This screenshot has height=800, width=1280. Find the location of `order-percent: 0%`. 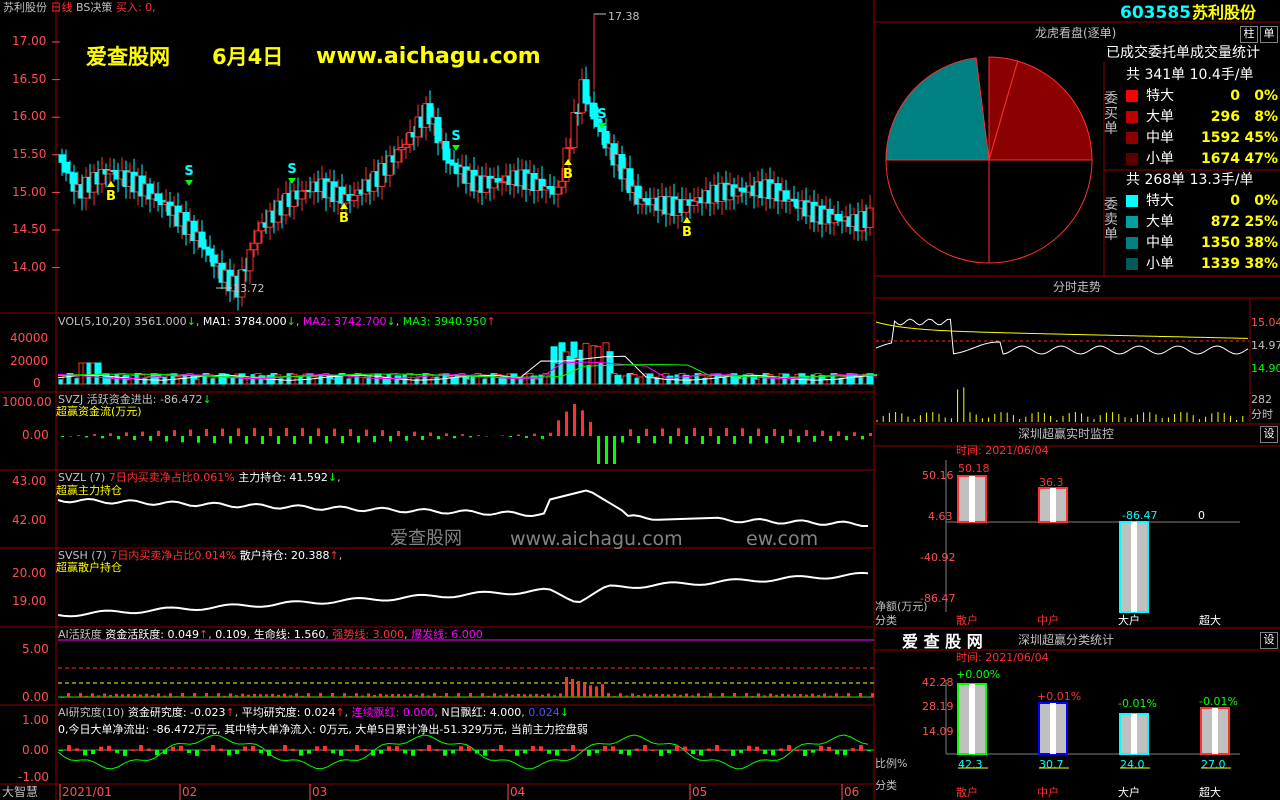

order-percent: 0% is located at coordinates (1266, 201).